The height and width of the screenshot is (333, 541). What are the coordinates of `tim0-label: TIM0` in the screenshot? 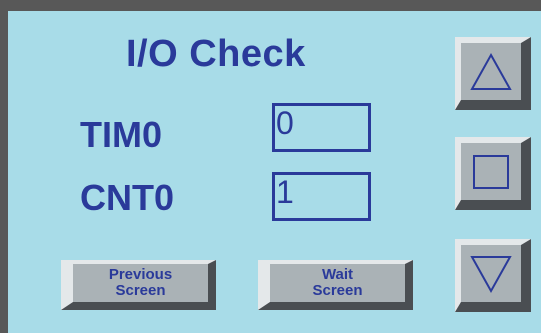 It's located at (121, 134).